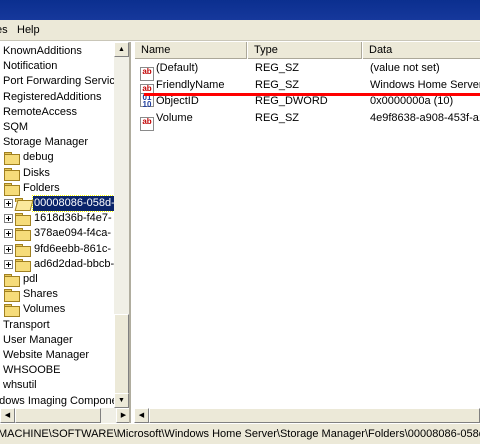 The width and height of the screenshot is (480, 444). Describe the element at coordinates (314, 415) in the screenshot. I see `values-horizontal-scroll-thumb` at that location.